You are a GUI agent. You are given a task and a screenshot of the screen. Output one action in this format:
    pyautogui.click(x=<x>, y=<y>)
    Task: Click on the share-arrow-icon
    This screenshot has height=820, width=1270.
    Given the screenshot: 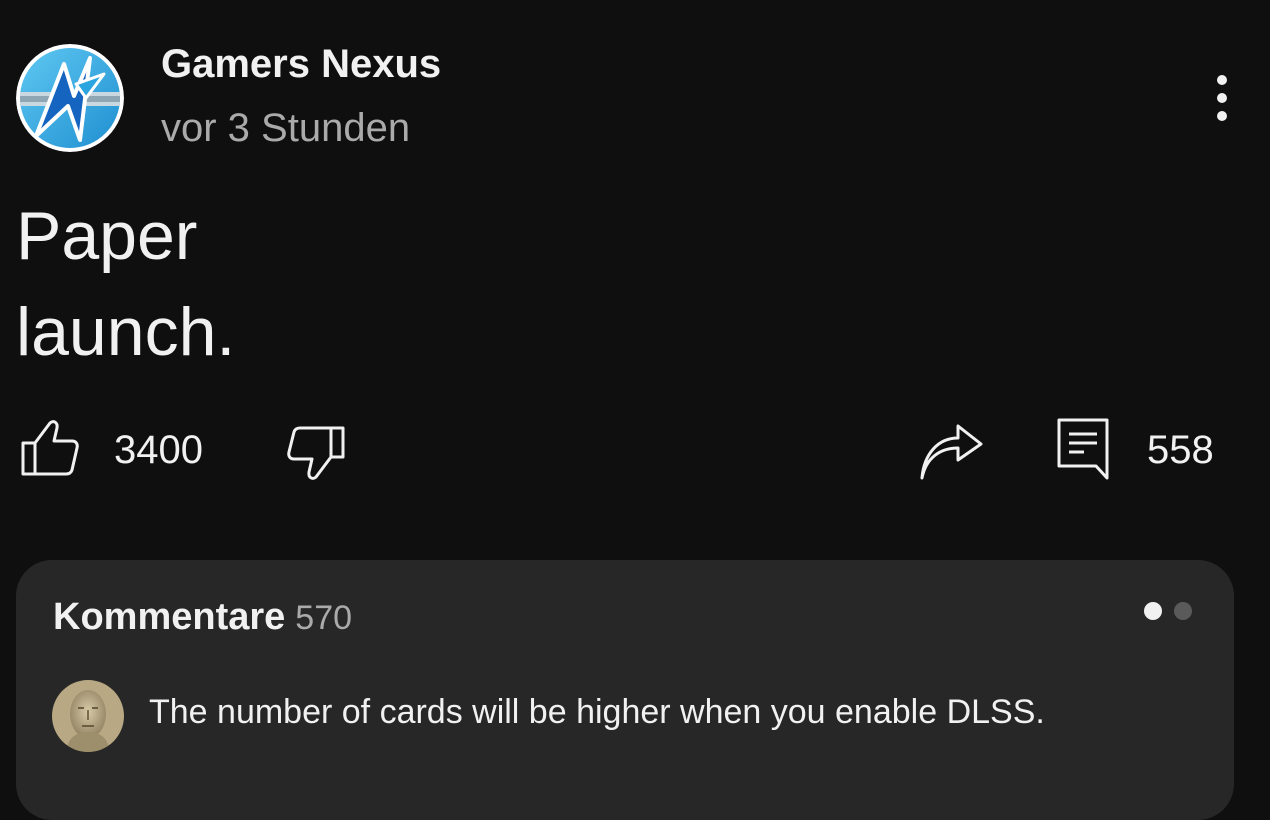 What is the action you would take?
    pyautogui.click(x=951, y=452)
    